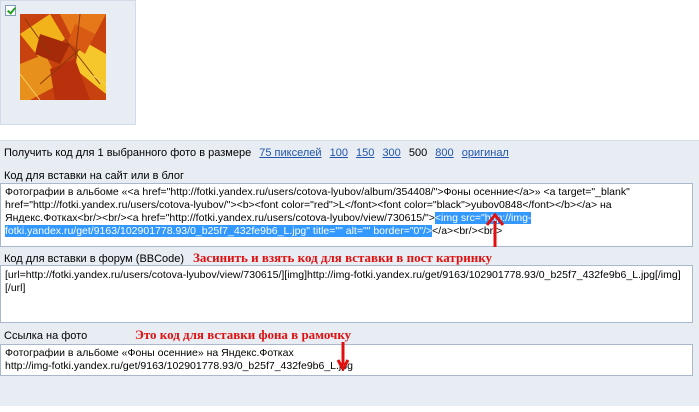 The image size is (699, 412). I want to click on size-link-150: 150, so click(365, 153).